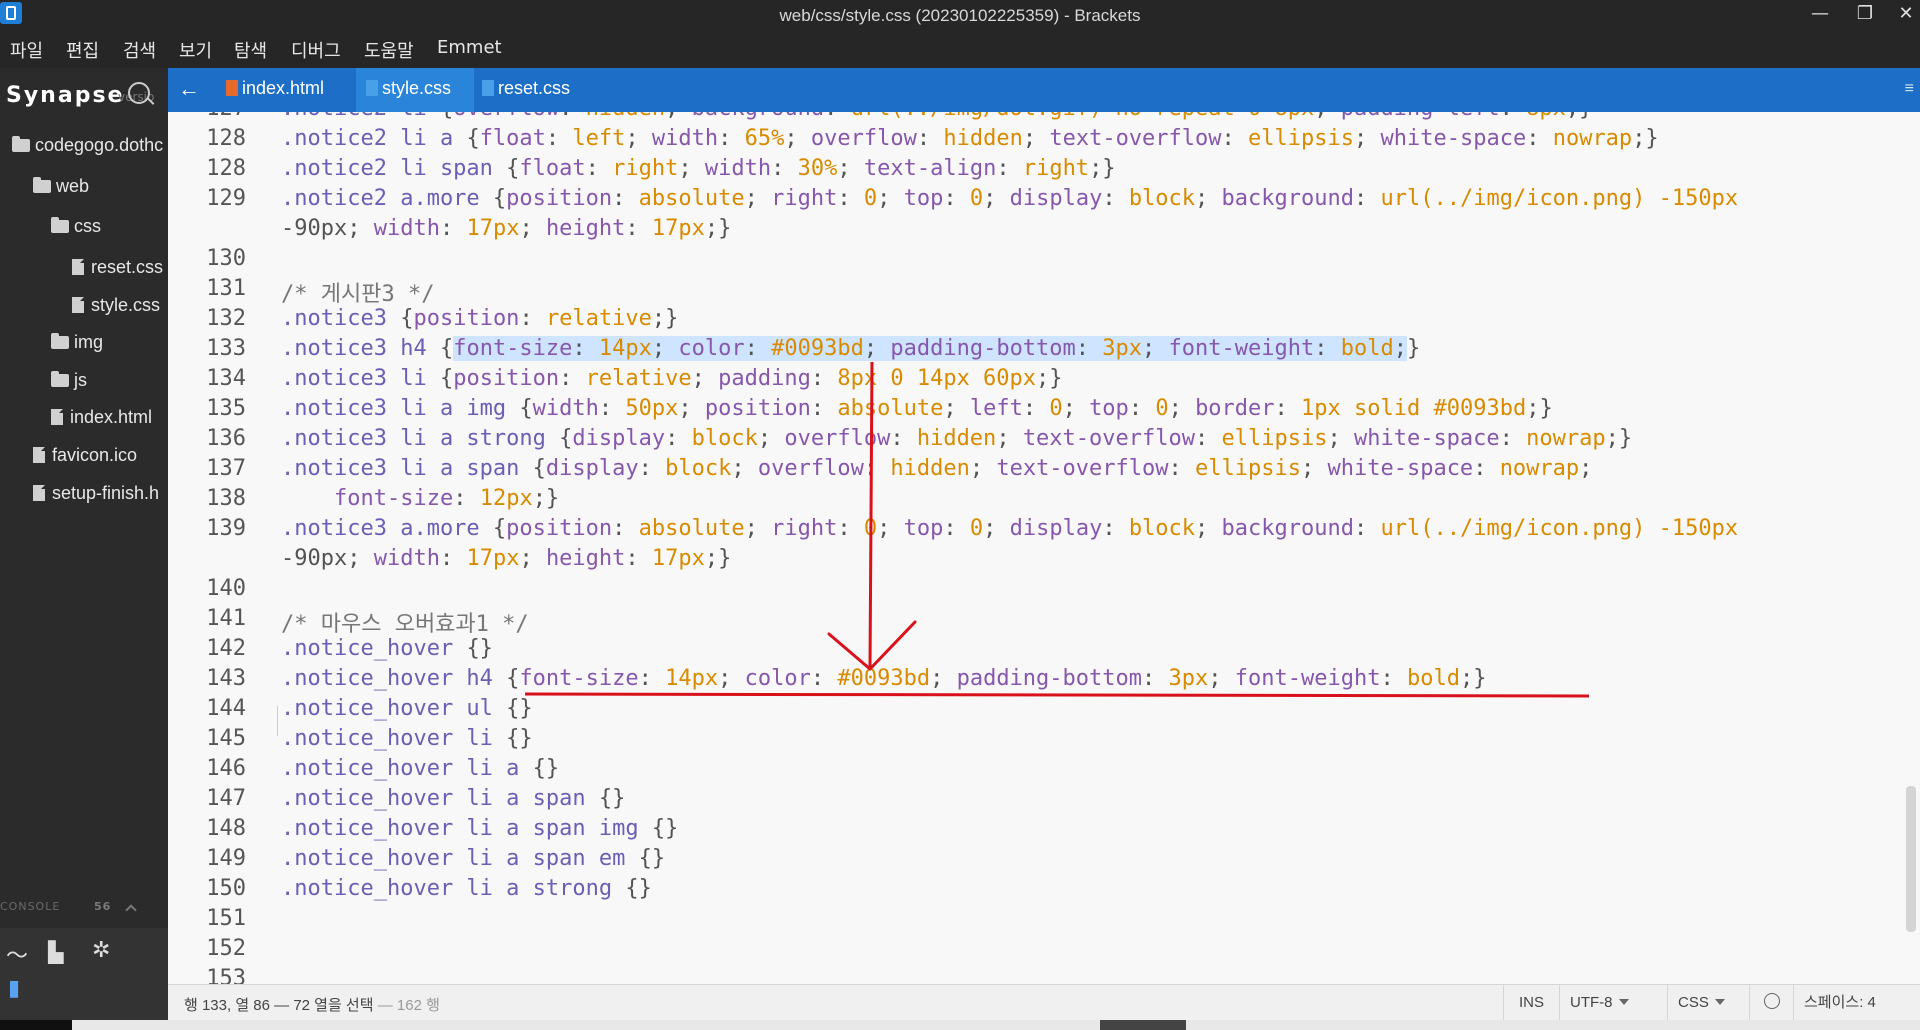  I want to click on annotation-arrow-head, so click(872, 645).